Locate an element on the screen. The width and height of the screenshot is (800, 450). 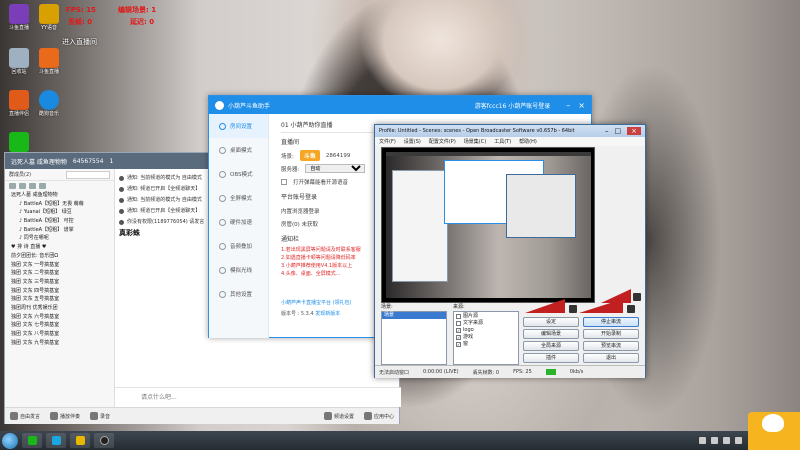
notice-icon is located at coordinates (121, 222).